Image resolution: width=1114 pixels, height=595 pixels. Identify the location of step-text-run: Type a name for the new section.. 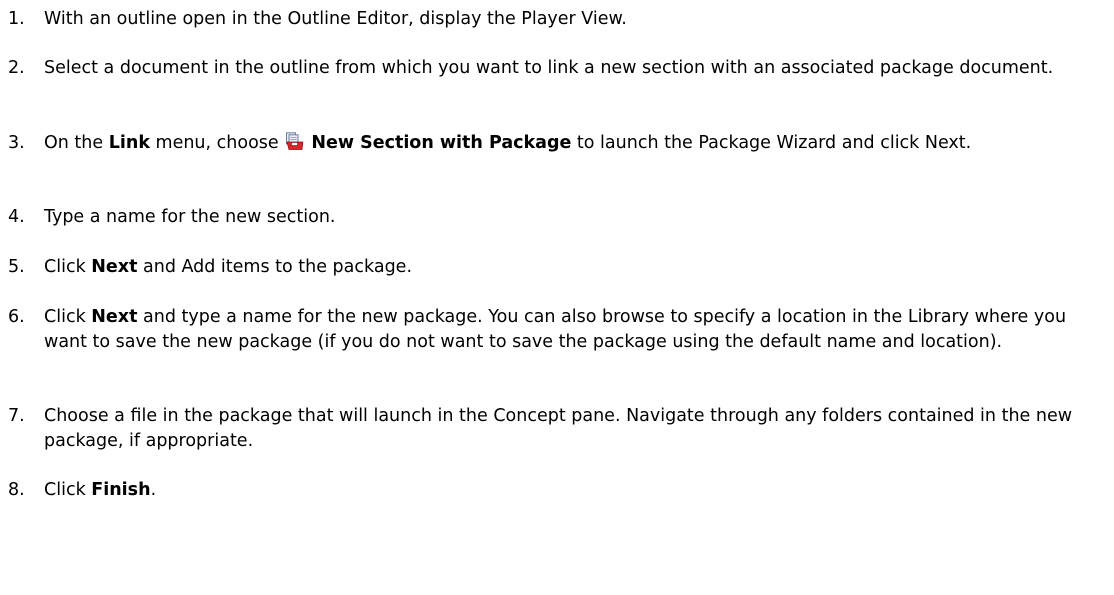
(190, 217).